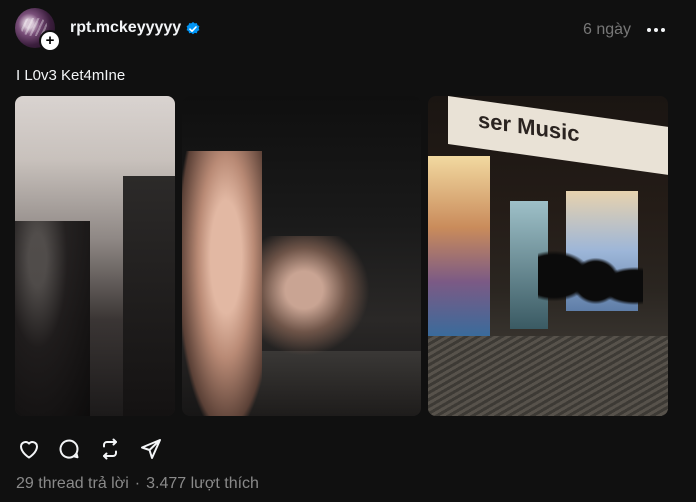 The image size is (696, 502). I want to click on likes-count: 3.477 lượt thích, so click(202, 483).